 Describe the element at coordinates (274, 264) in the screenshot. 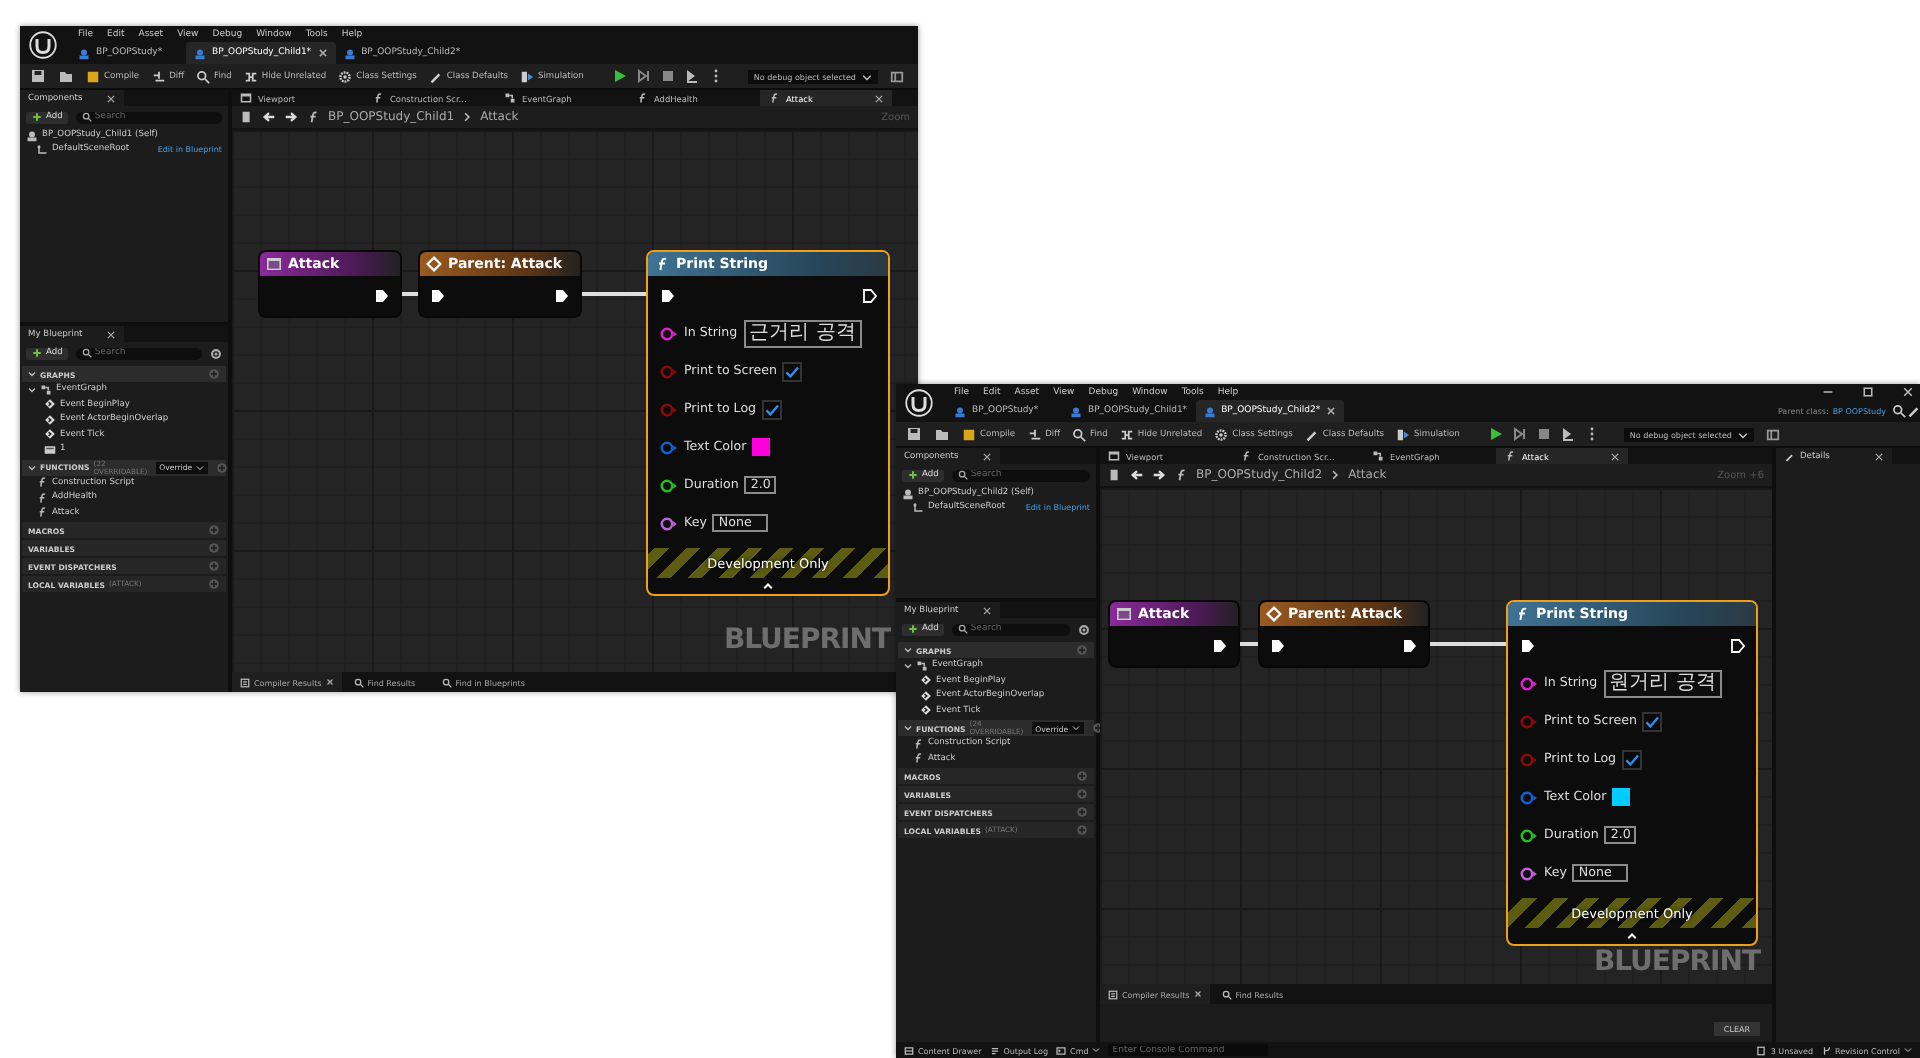

I see `function-entry-icon` at that location.